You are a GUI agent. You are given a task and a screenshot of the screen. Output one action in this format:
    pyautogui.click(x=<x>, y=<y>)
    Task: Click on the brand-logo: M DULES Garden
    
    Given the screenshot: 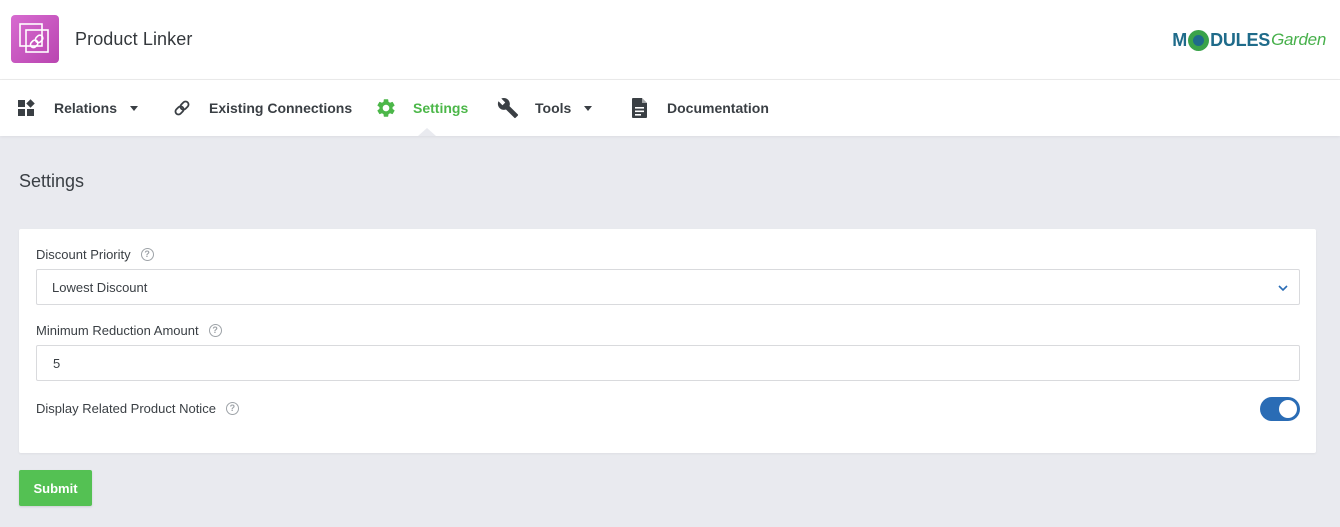 What is the action you would take?
    pyautogui.click(x=1249, y=40)
    